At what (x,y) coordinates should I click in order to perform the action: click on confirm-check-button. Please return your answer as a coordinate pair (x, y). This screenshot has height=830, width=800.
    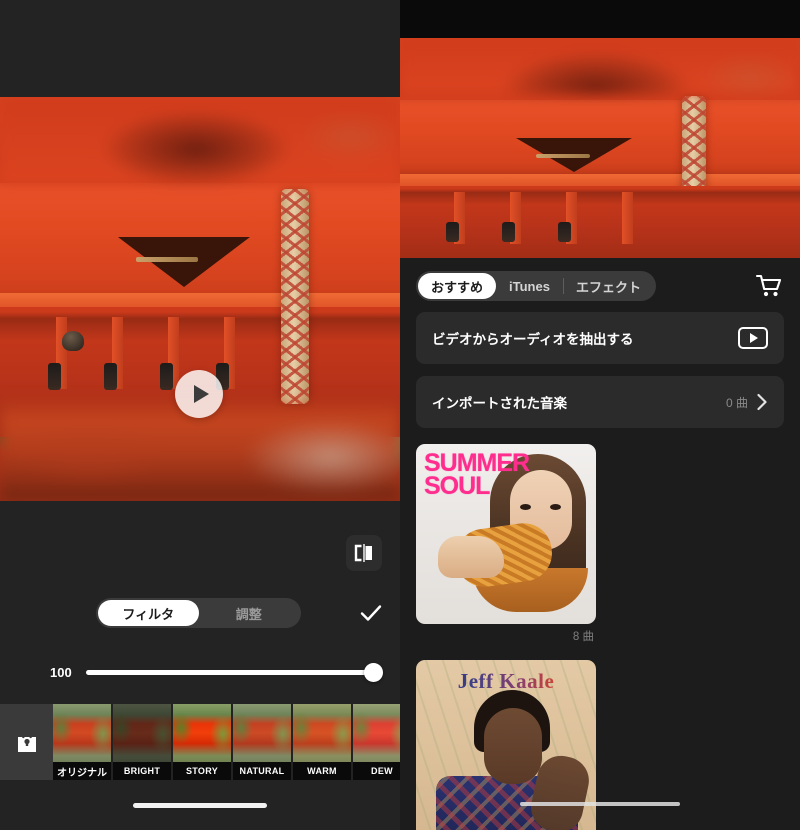
    Looking at the image, I should click on (371, 613).